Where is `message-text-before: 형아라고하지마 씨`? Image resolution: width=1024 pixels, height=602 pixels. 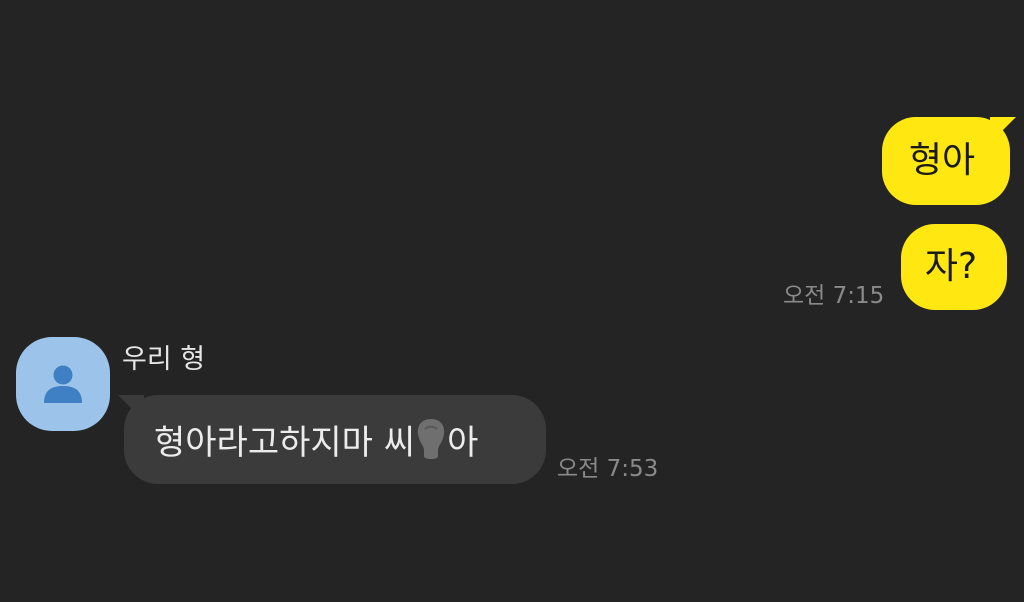 message-text-before: 형아라고하지마 씨 is located at coordinates (285, 443).